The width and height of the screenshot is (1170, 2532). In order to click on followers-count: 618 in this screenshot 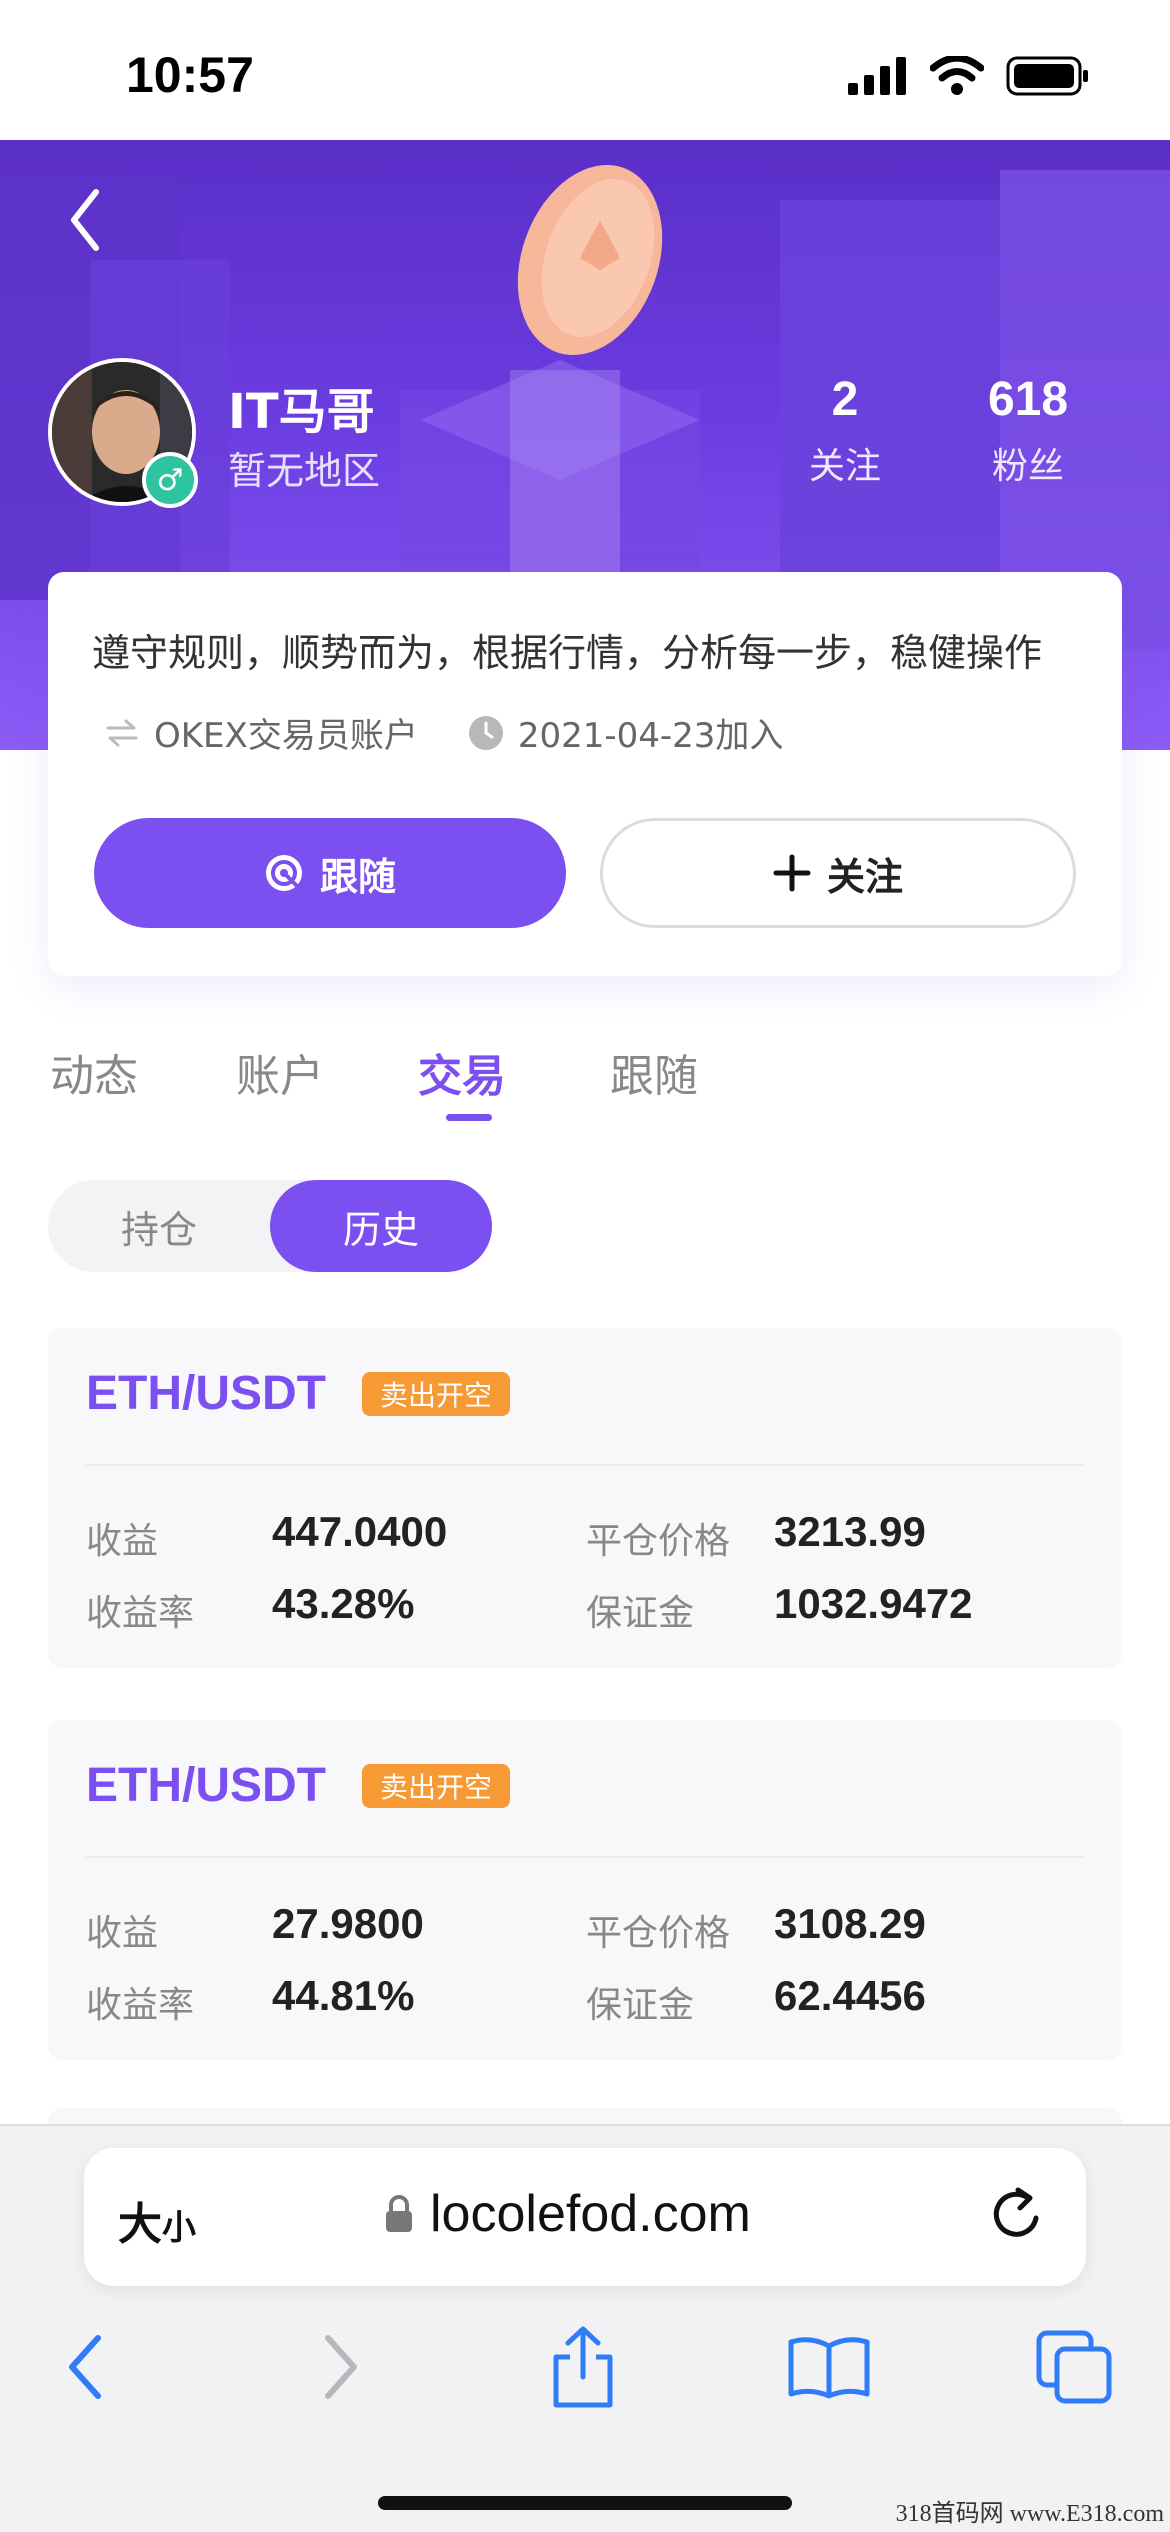, I will do `click(1028, 399)`.